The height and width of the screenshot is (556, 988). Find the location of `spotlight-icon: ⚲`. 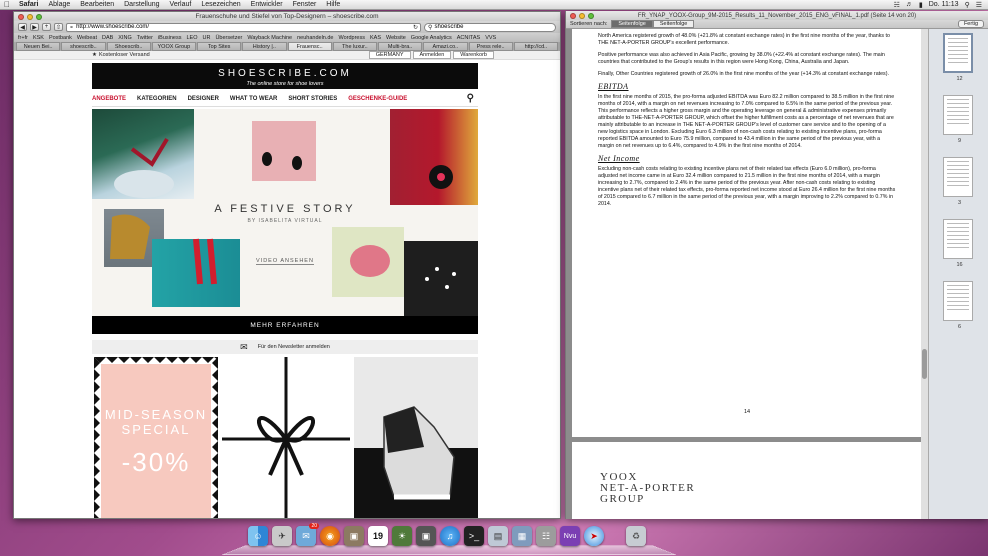

spotlight-icon: ⚲ is located at coordinates (967, 5).